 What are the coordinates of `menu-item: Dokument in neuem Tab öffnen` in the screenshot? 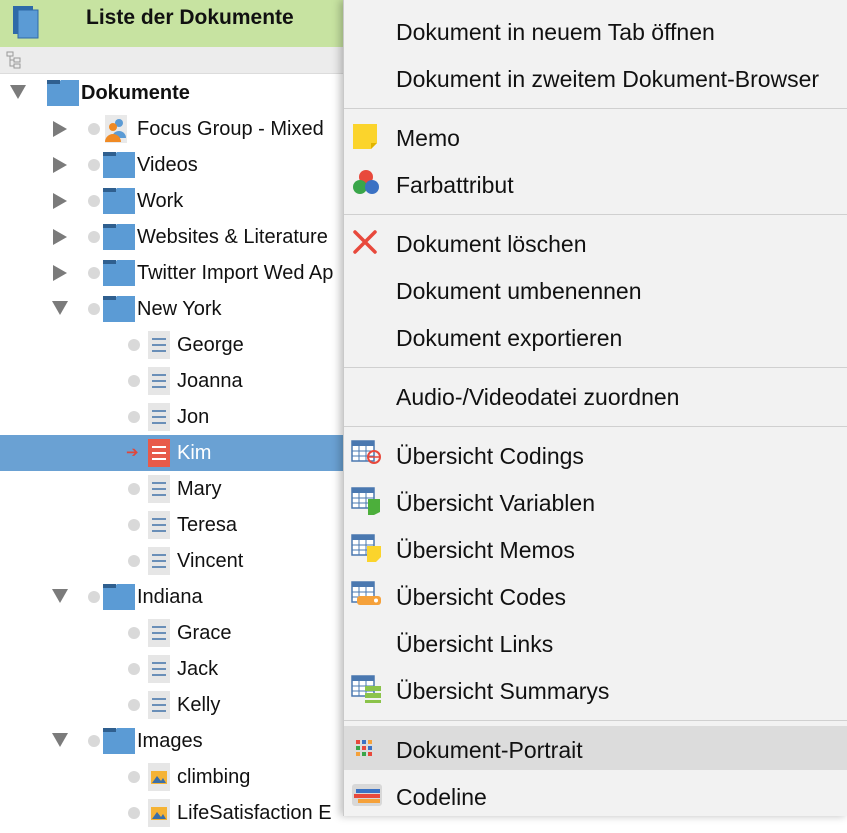 It's located at (595, 30).